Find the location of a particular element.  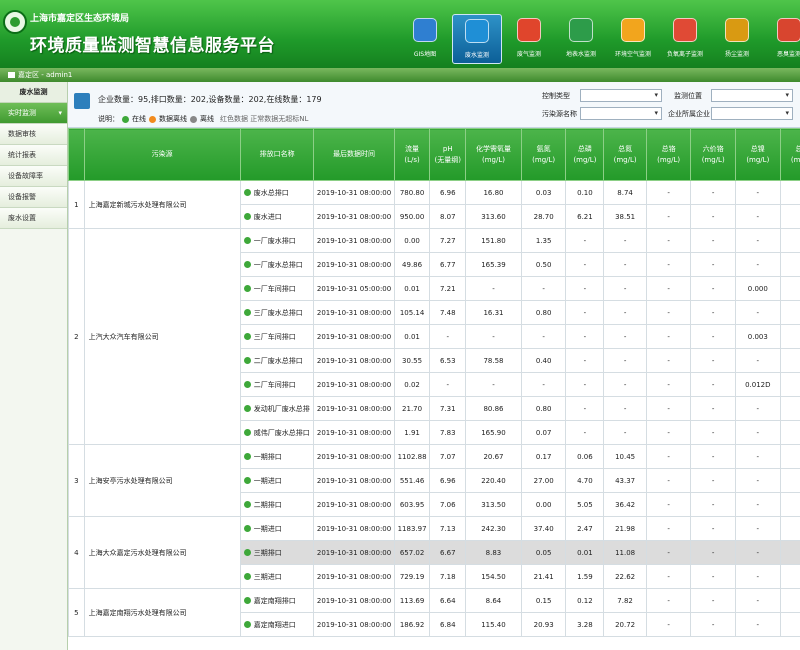

sidebar-item-0: 实时监测 is located at coordinates (33, 113).